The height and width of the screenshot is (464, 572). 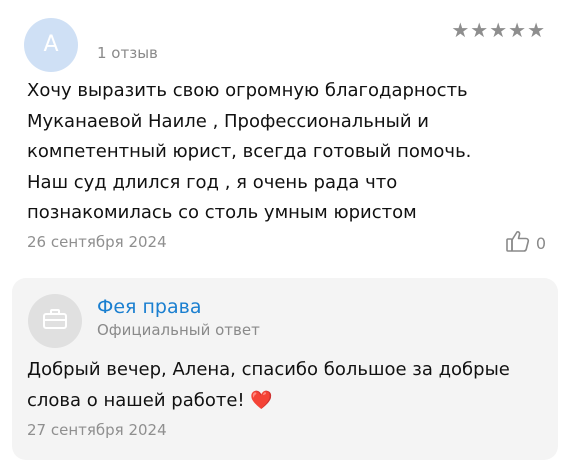 What do you see at coordinates (540, 243) in the screenshot?
I see `like-count: 0` at bounding box center [540, 243].